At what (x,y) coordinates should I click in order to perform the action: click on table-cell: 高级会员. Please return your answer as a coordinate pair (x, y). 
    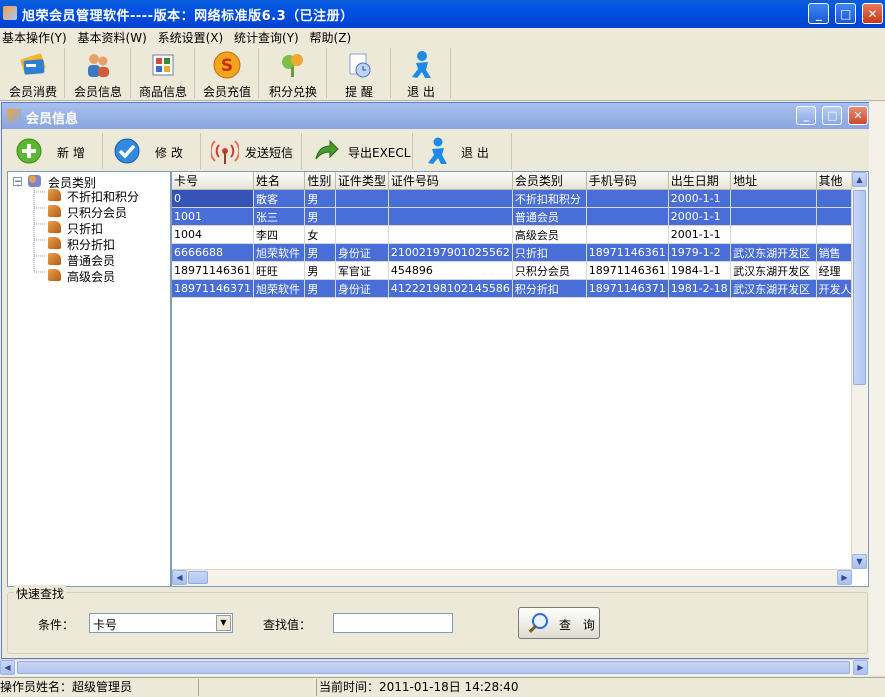
    Looking at the image, I should click on (549, 234).